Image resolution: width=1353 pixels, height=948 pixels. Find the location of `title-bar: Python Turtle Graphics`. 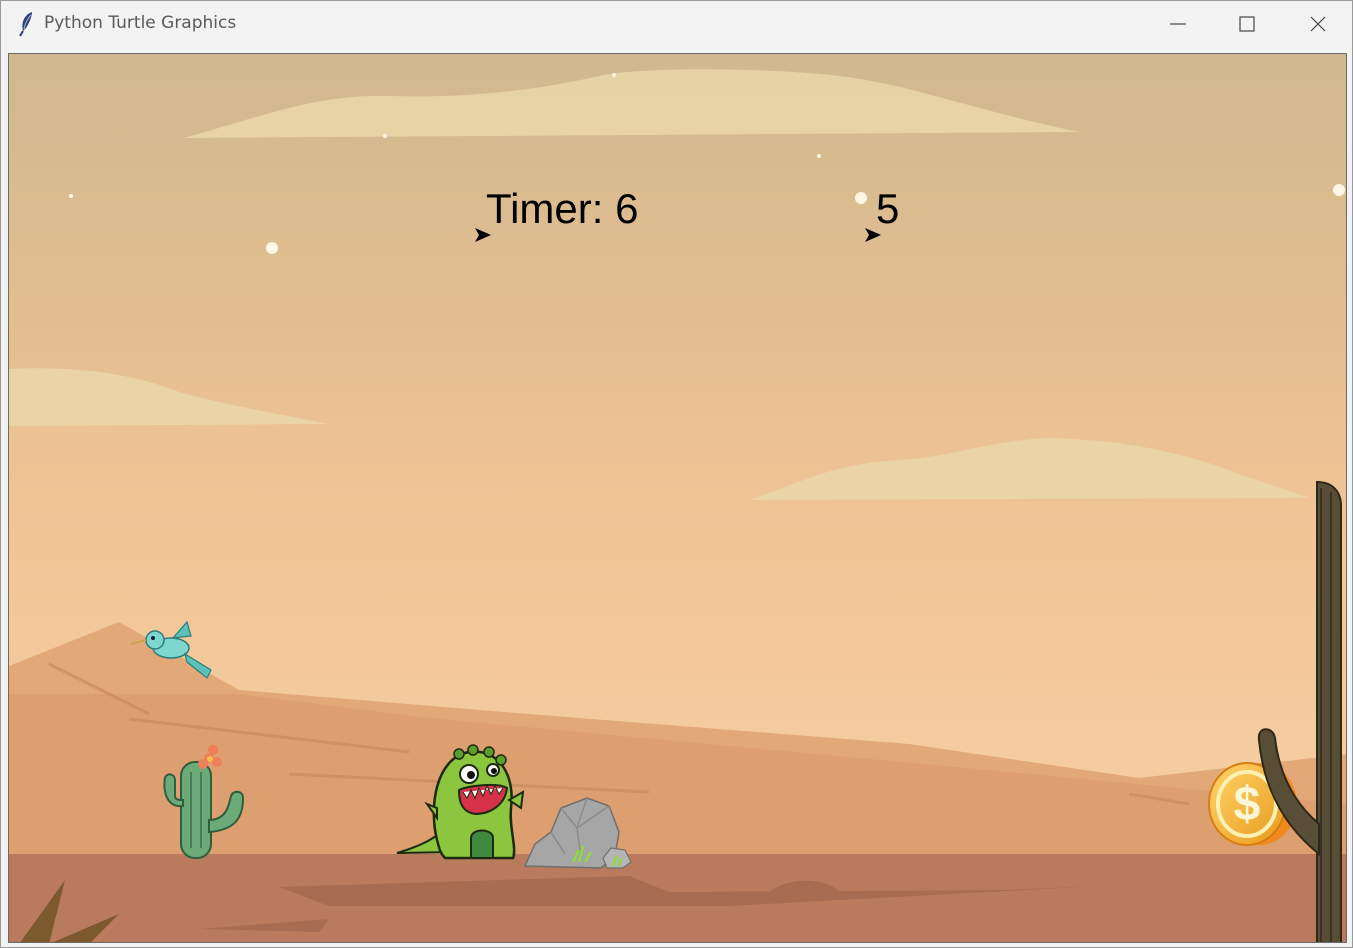

title-bar: Python Turtle Graphics is located at coordinates (676, 24).